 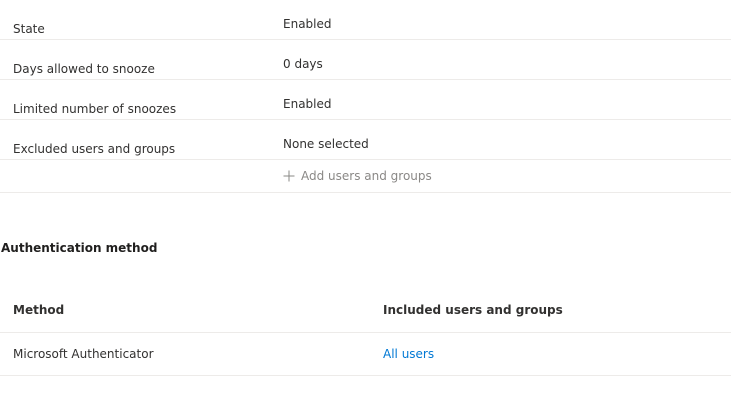 What do you see at coordinates (365, 311) in the screenshot?
I see `table-header: Method Included users and groups` at bounding box center [365, 311].